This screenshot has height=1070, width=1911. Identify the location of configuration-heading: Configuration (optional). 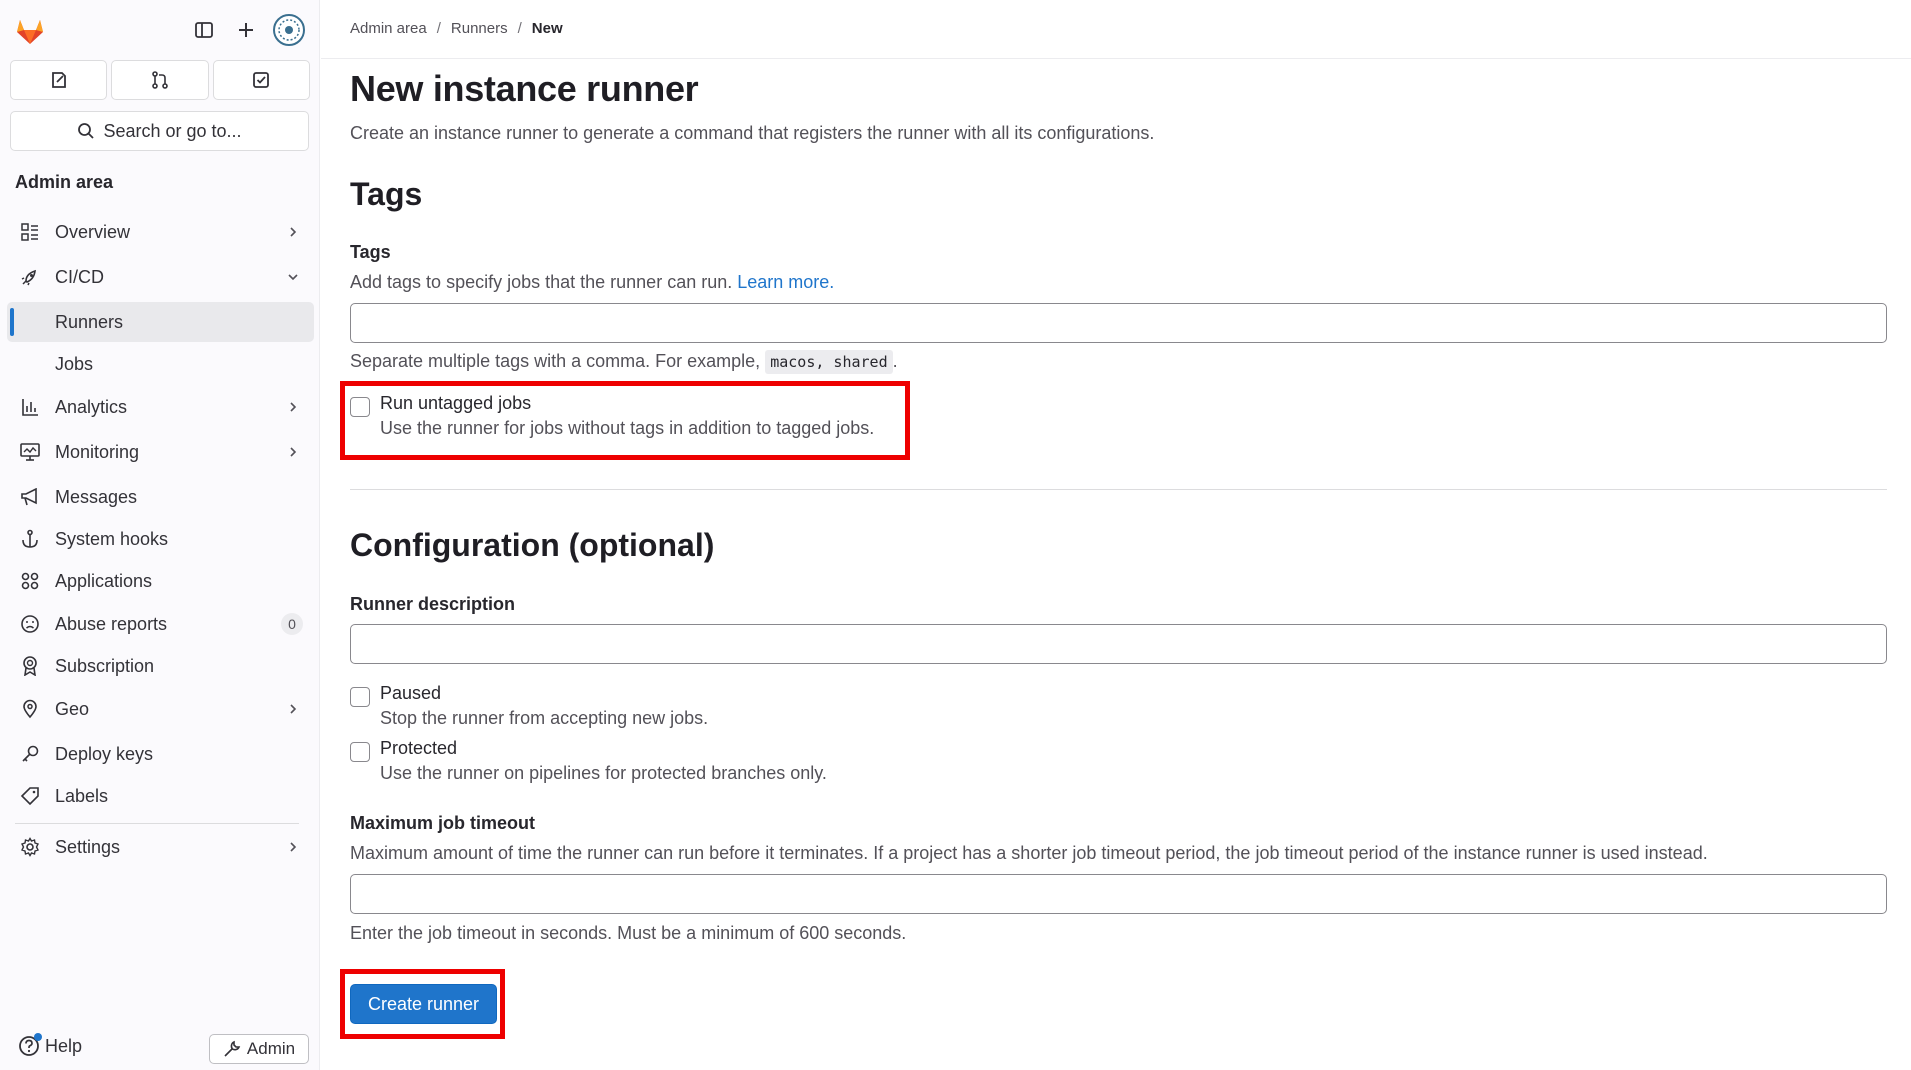
(532, 545).